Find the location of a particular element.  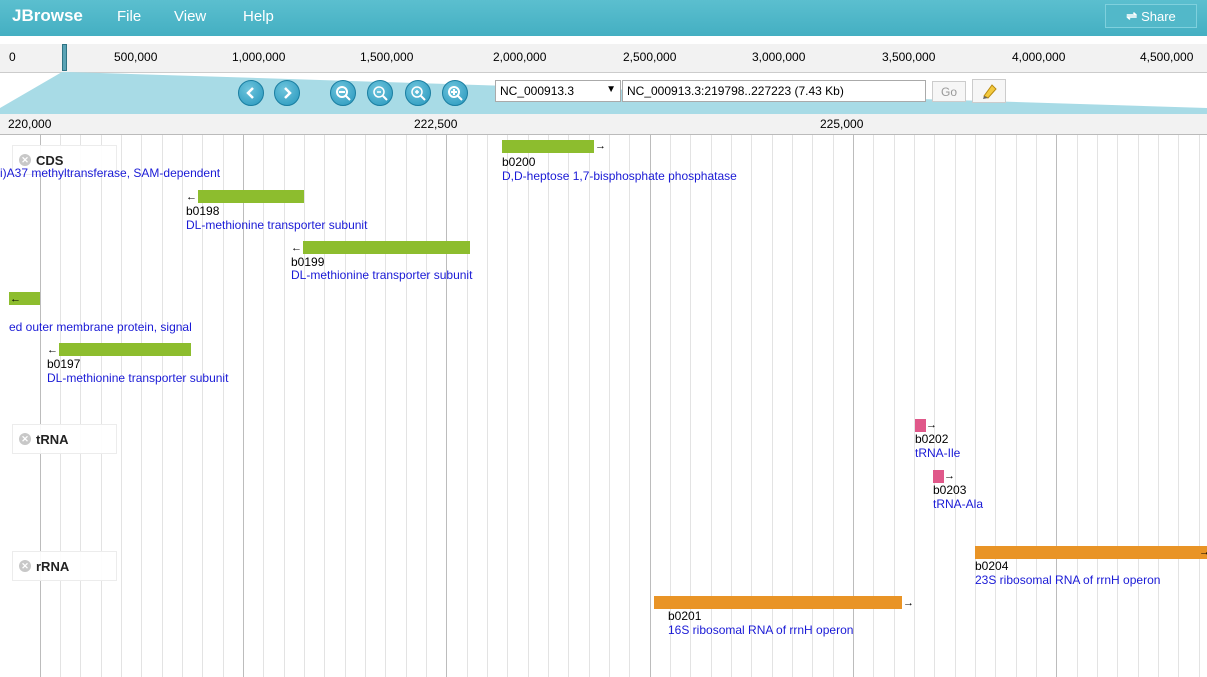

zoom-in-more-icon is located at coordinates (455, 93).